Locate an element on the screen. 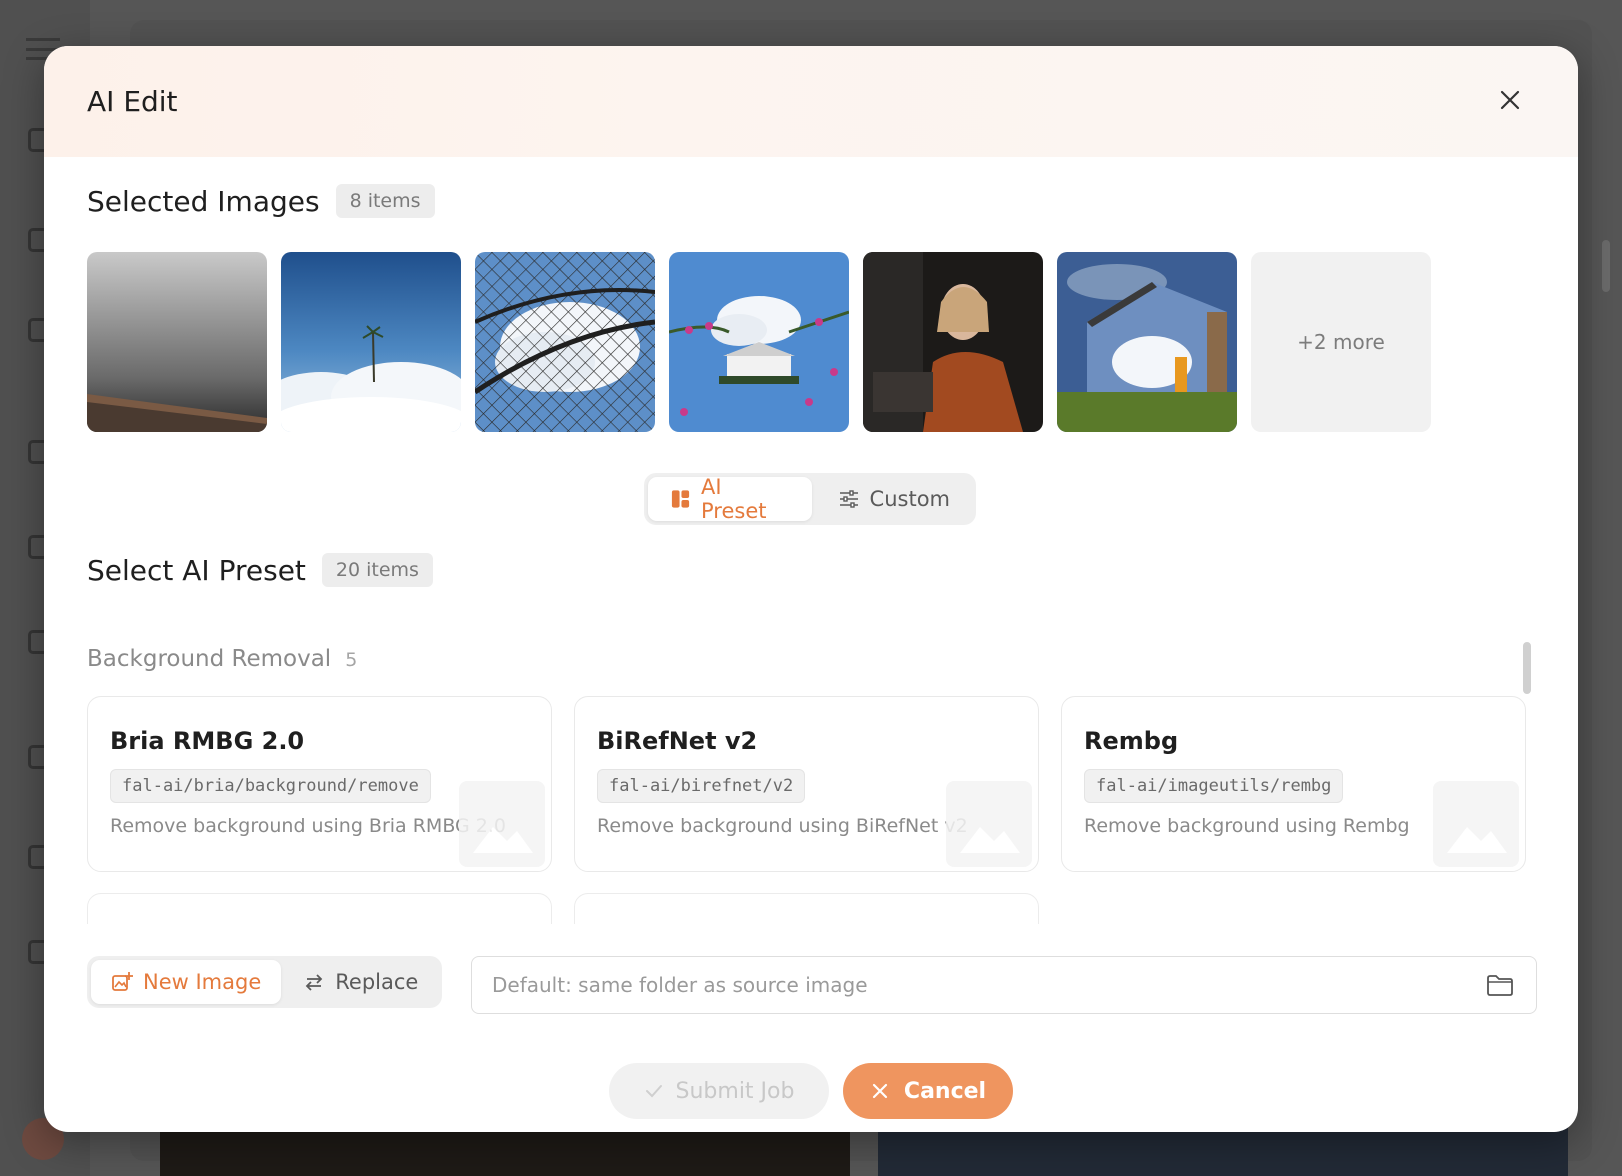  preset-endpoint: fal-ai/birefnet/v2 is located at coordinates (701, 786).